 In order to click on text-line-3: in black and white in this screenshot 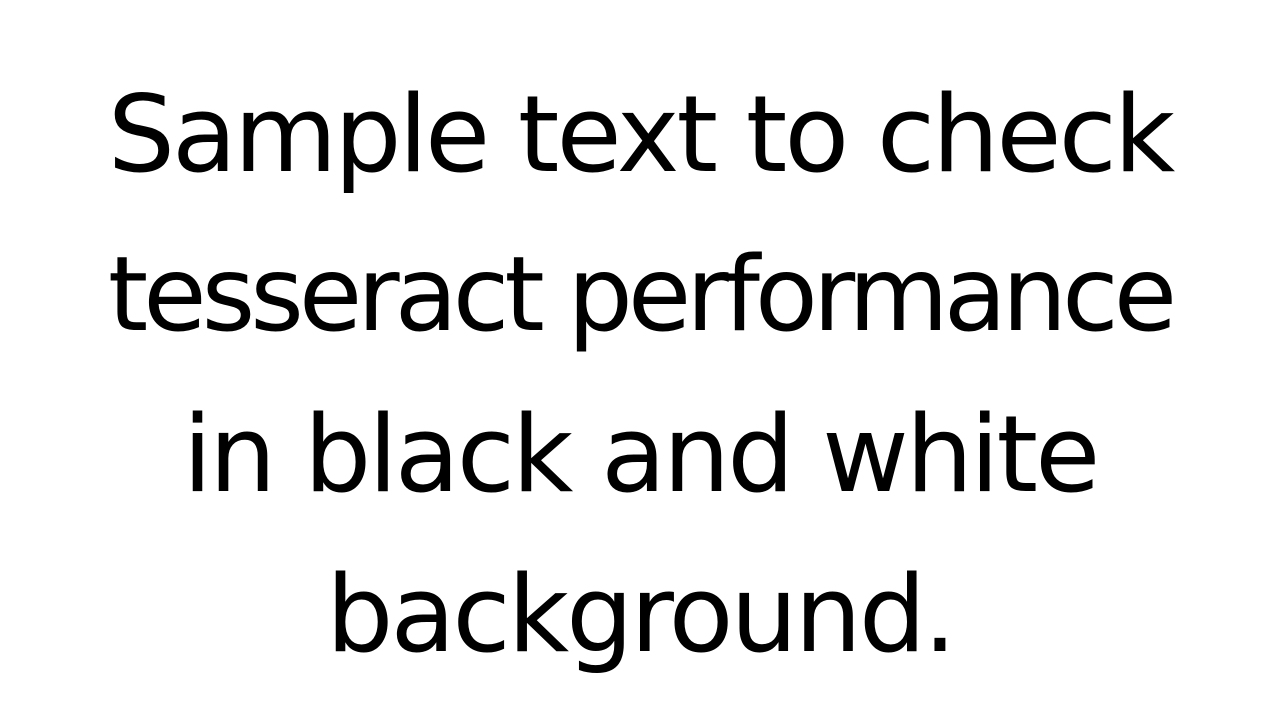, I will do `click(641, 454)`.